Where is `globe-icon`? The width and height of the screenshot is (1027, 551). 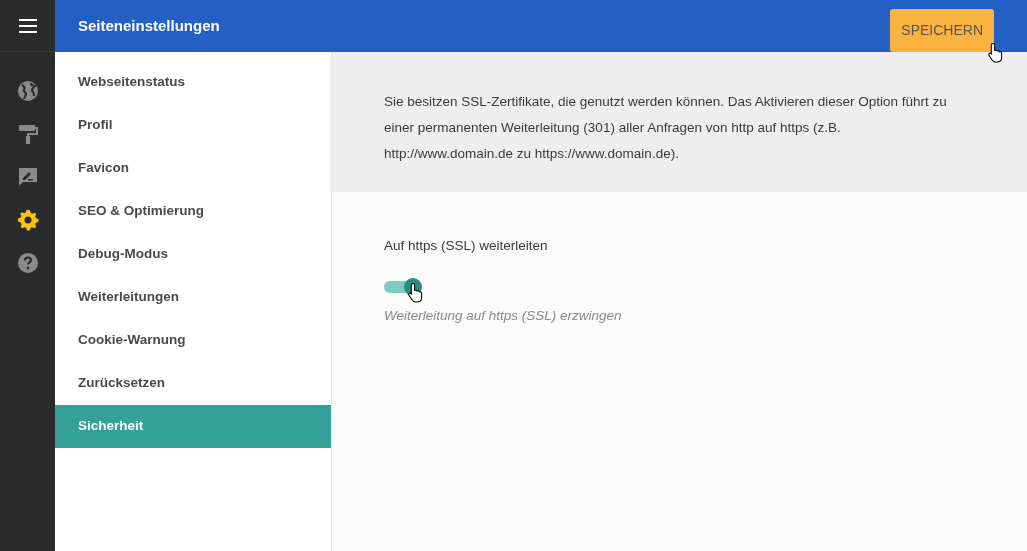 globe-icon is located at coordinates (27, 91).